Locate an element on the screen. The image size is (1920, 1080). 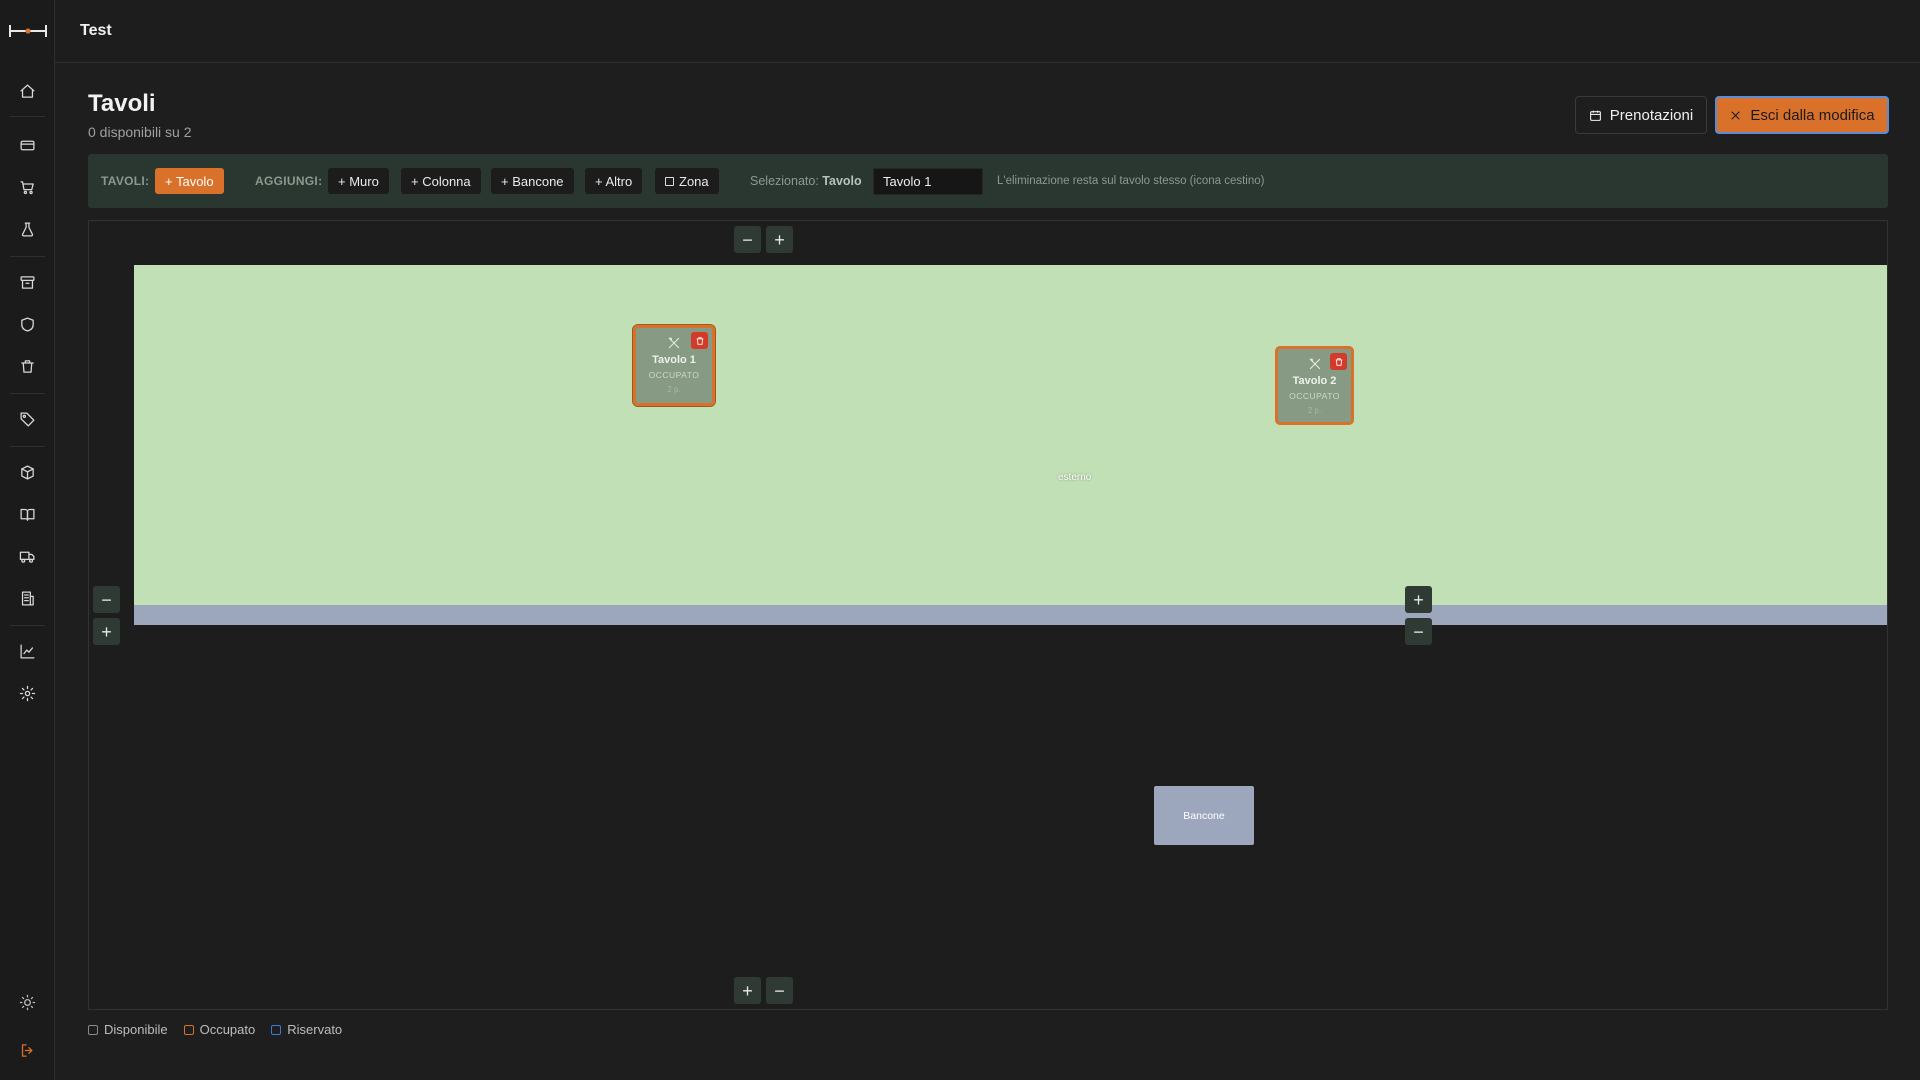
wall-element is located at coordinates (1010, 615).